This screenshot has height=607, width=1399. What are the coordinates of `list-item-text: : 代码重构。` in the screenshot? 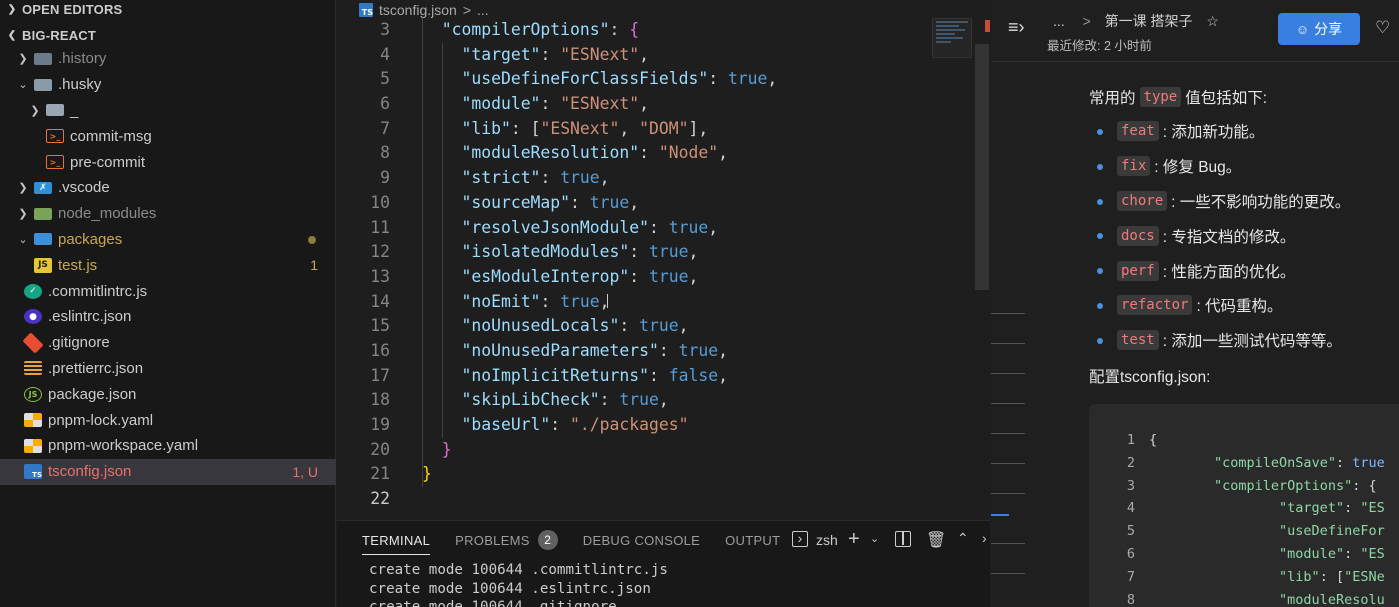 It's located at (1239, 307).